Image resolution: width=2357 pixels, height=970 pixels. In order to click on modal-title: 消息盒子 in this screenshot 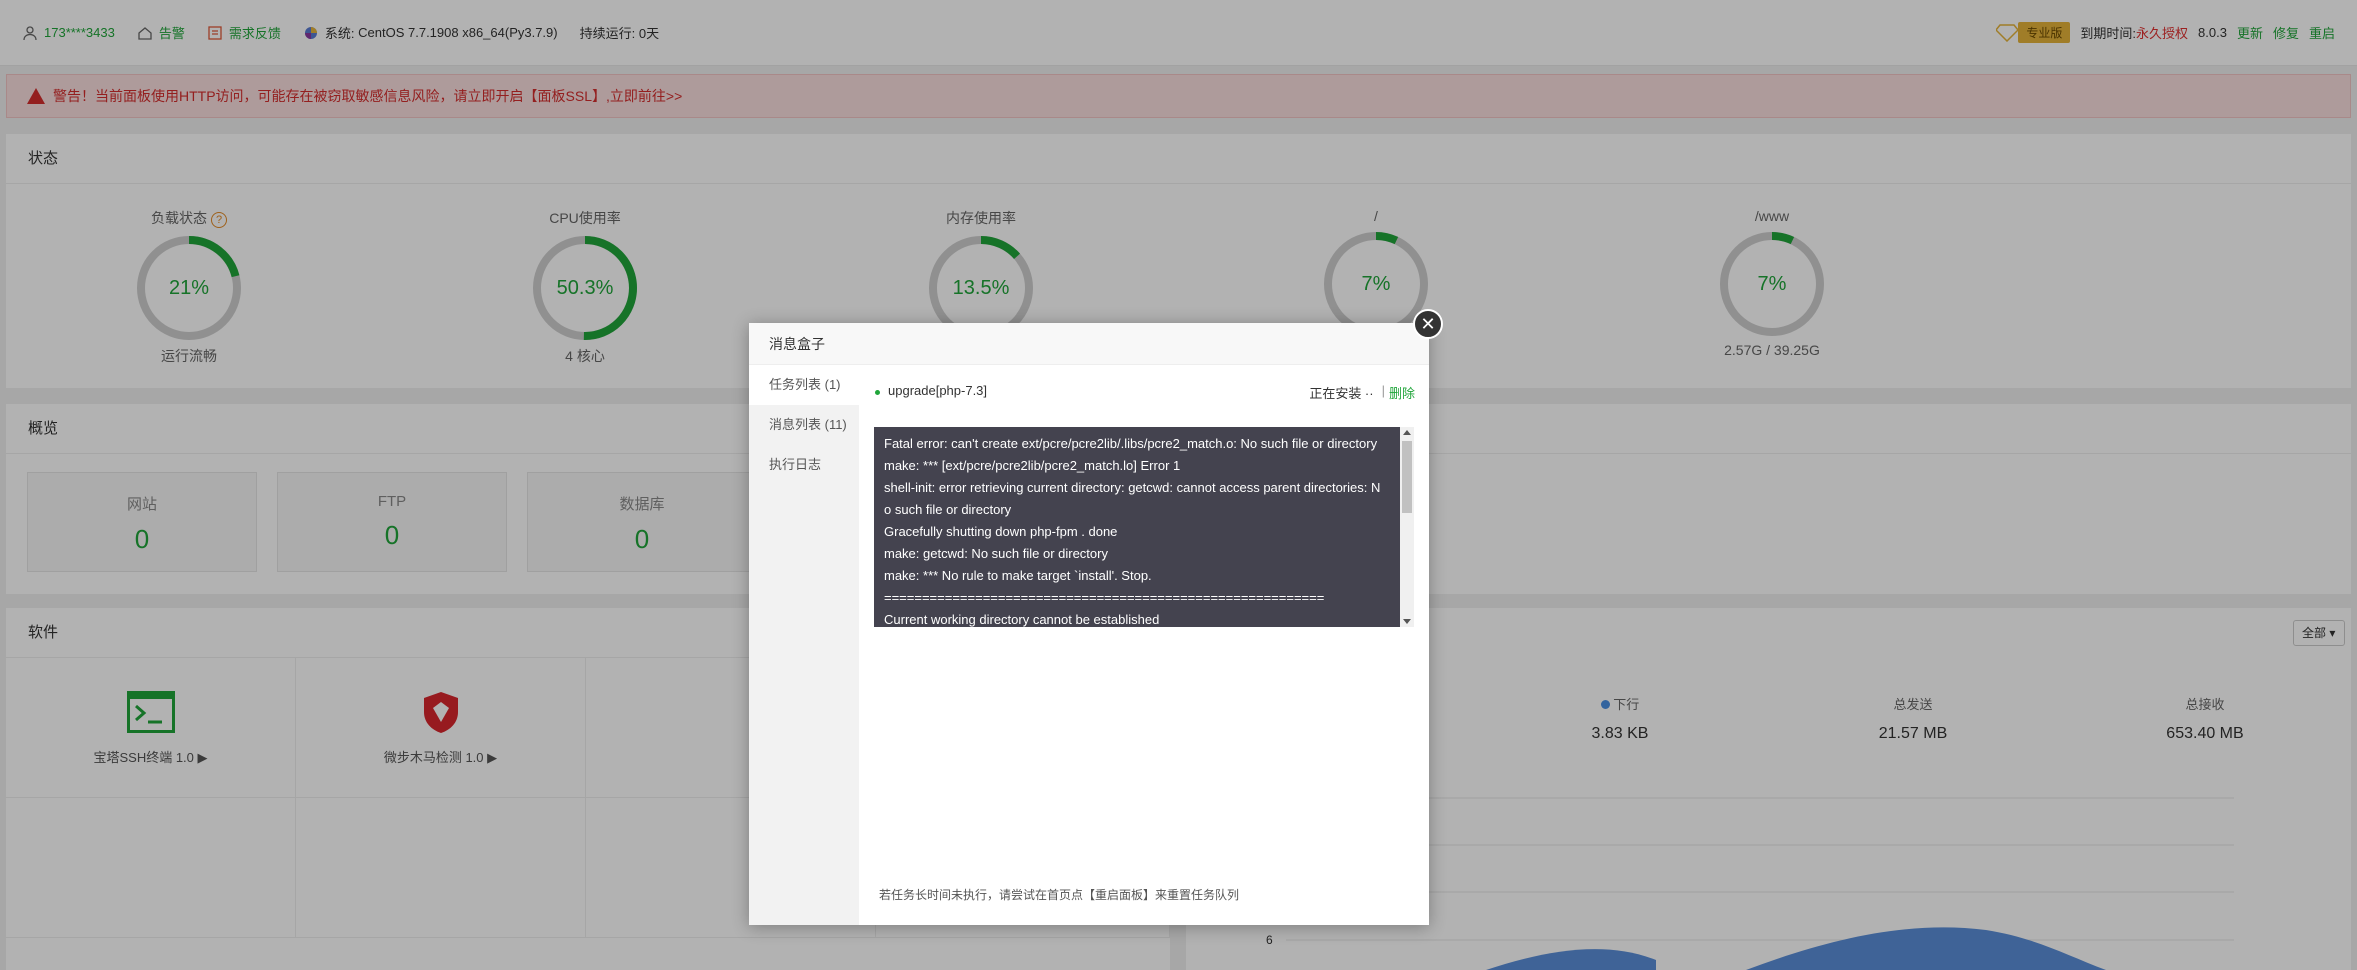, I will do `click(1089, 344)`.